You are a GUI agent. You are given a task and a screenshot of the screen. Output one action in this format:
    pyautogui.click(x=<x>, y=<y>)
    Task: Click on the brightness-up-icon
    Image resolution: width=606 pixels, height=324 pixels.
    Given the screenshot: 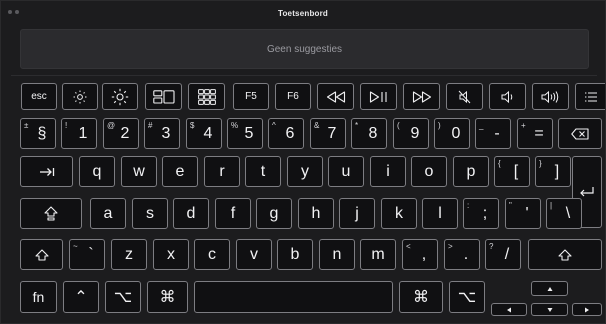 What is the action you would take?
    pyautogui.click(x=120, y=97)
    